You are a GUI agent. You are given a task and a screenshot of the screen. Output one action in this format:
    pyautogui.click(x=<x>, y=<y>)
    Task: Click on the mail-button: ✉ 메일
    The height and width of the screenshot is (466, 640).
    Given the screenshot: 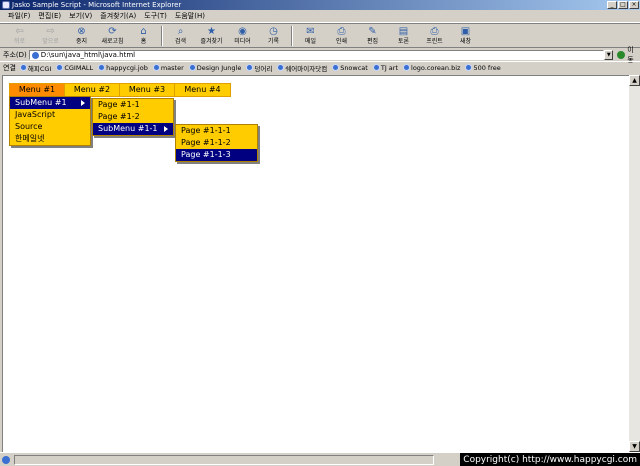 What is the action you would take?
    pyautogui.click(x=310, y=36)
    